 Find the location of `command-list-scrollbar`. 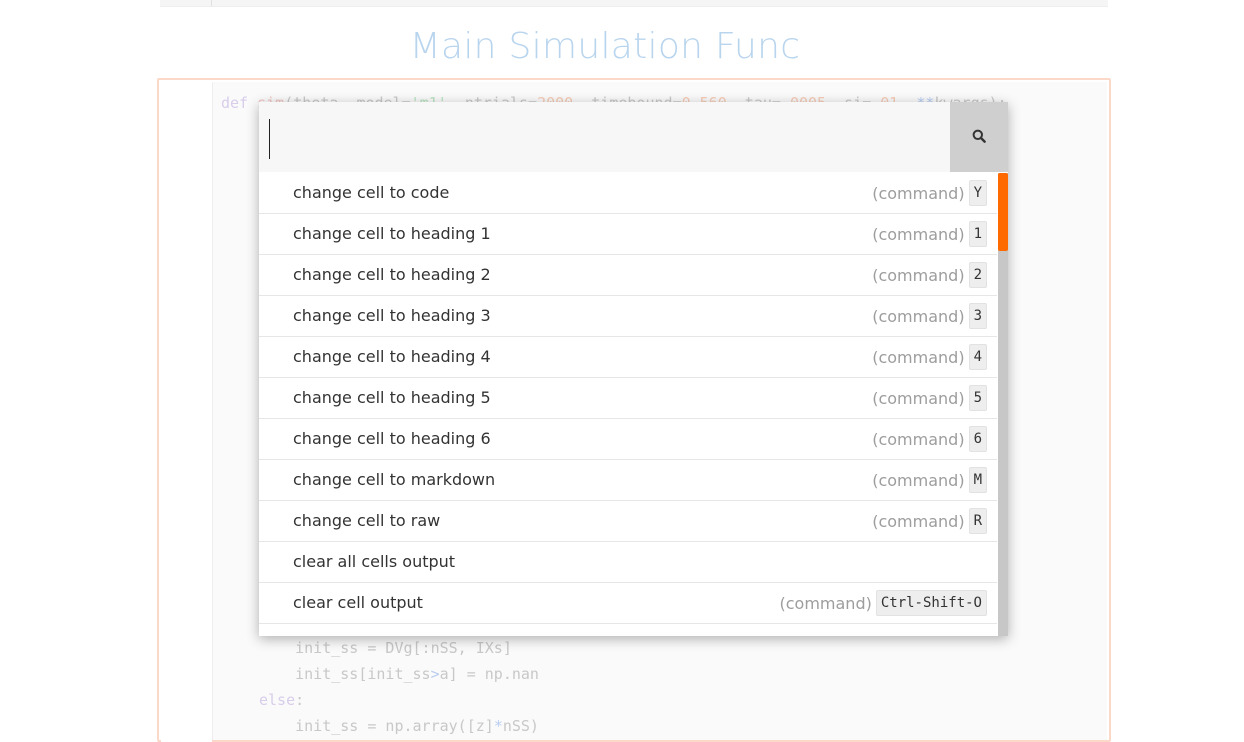

command-list-scrollbar is located at coordinates (1003, 404).